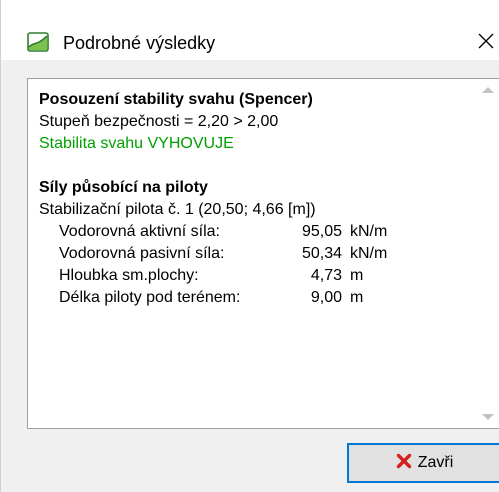 Image resolution: width=499 pixels, height=492 pixels. What do you see at coordinates (485, 41) in the screenshot?
I see `close-icon` at bounding box center [485, 41].